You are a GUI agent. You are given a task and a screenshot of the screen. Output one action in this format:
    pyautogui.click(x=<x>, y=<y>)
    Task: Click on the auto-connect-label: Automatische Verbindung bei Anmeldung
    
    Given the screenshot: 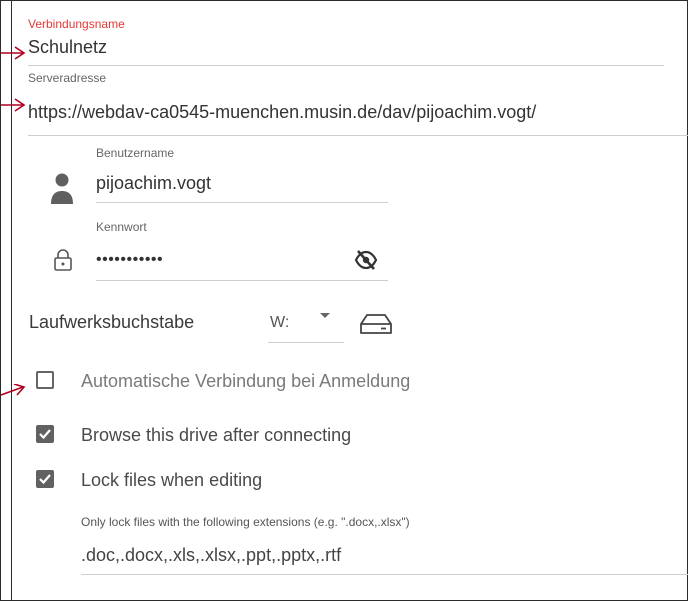 What is the action you would take?
    pyautogui.click(x=246, y=381)
    